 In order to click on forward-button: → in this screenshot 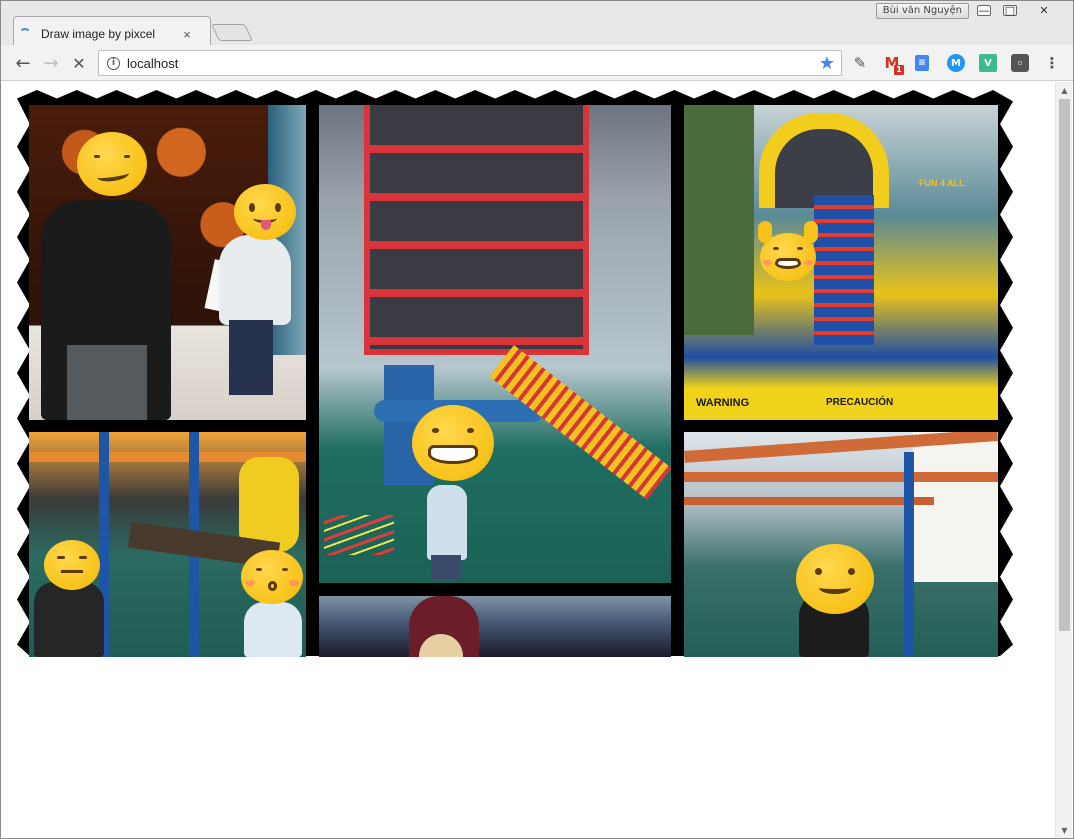, I will do `click(51, 63)`.